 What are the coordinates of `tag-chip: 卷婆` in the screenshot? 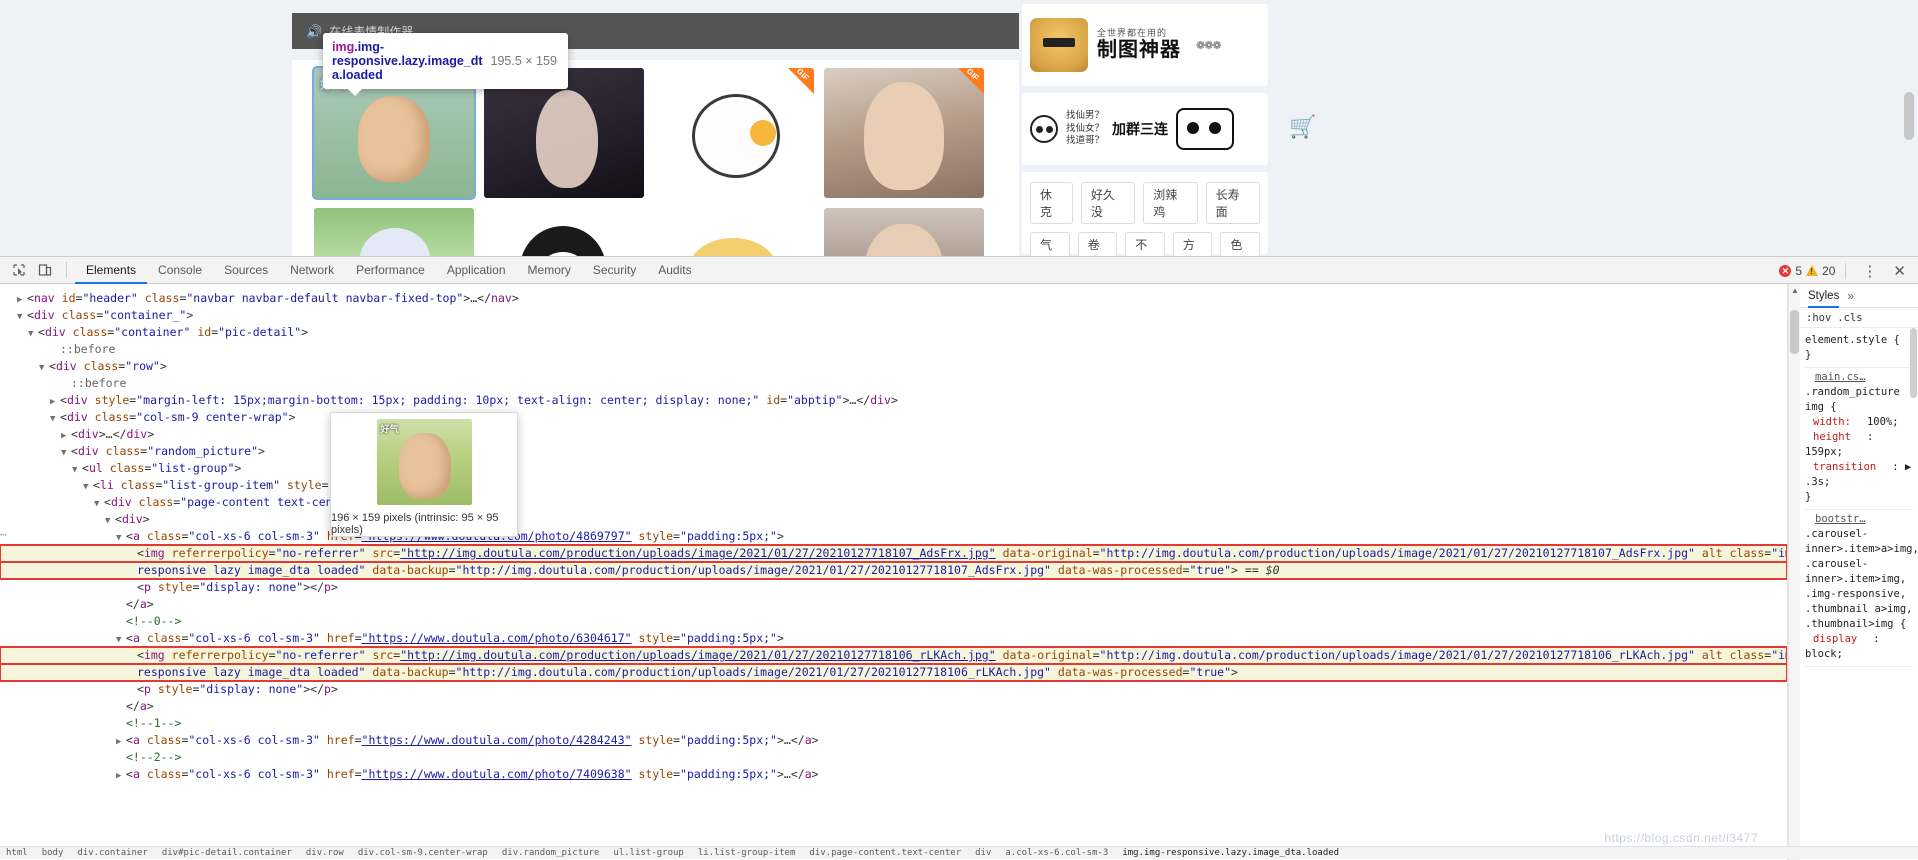 It's located at (1097, 244).